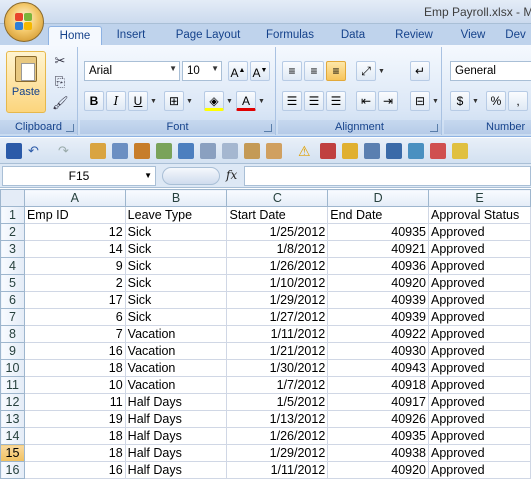 This screenshot has width=531, height=480. What do you see at coordinates (74, 419) in the screenshot?
I see `cell-a13: 19` at bounding box center [74, 419].